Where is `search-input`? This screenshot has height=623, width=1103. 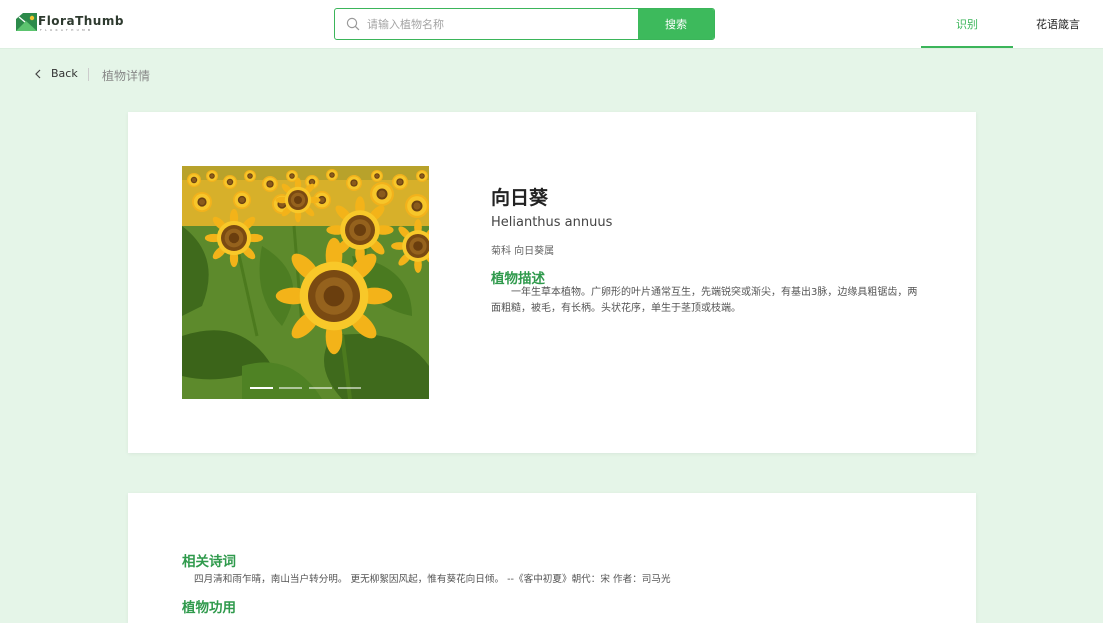
search-input is located at coordinates (502, 24).